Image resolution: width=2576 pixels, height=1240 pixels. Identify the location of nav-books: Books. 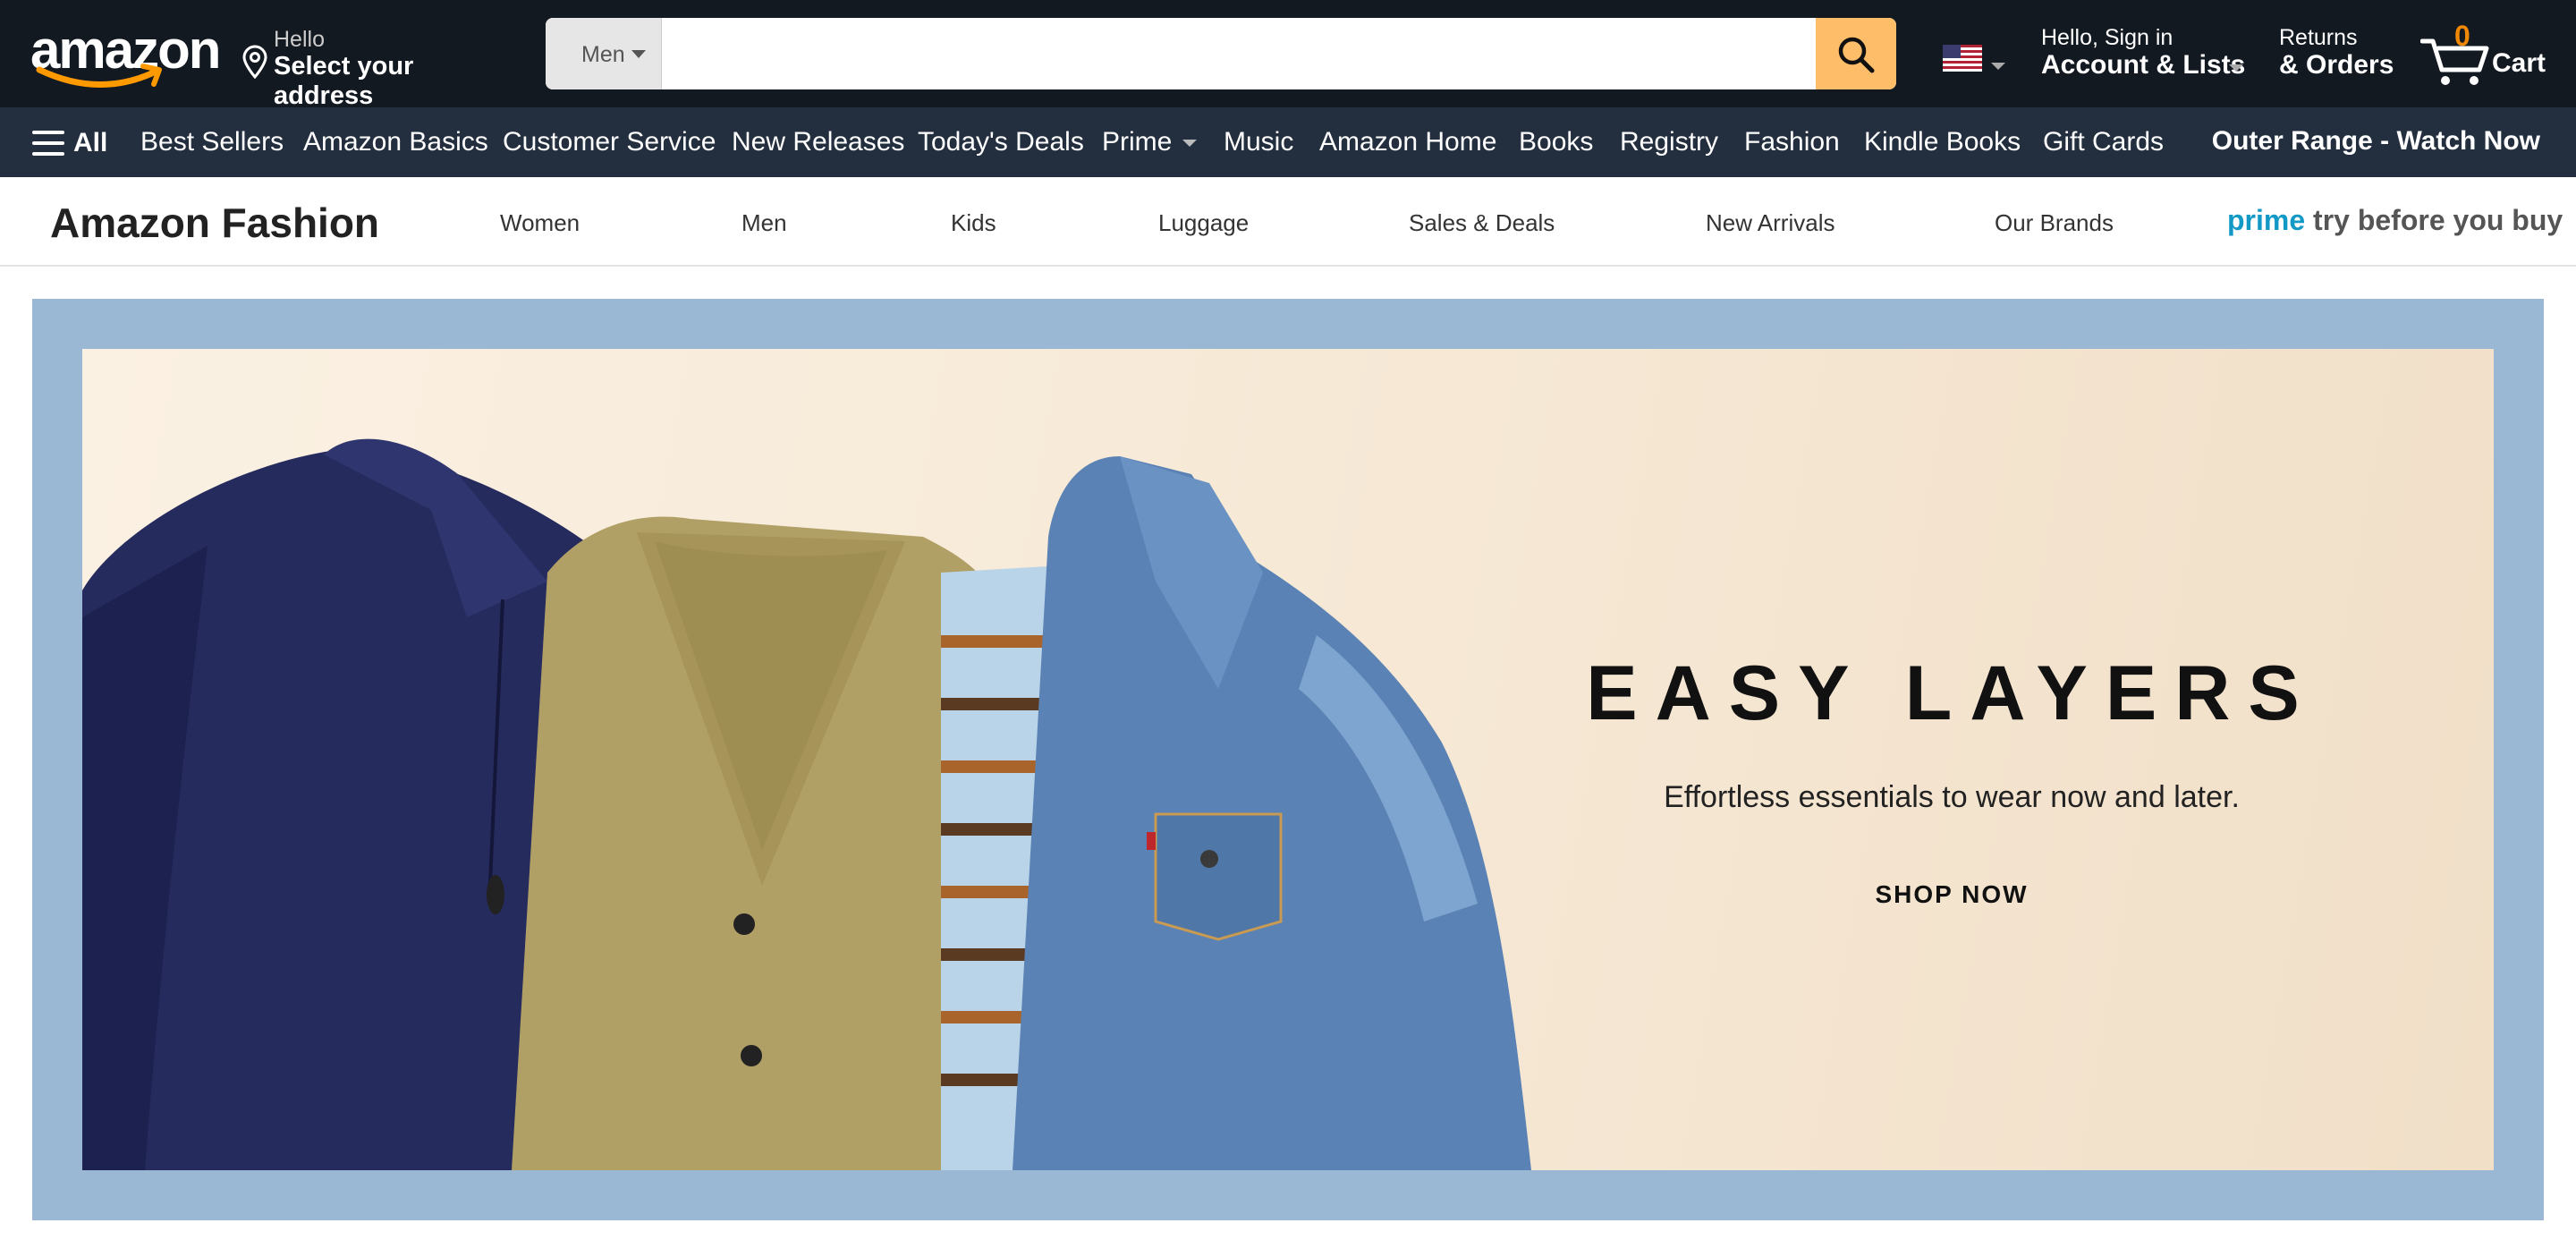
(1556, 142).